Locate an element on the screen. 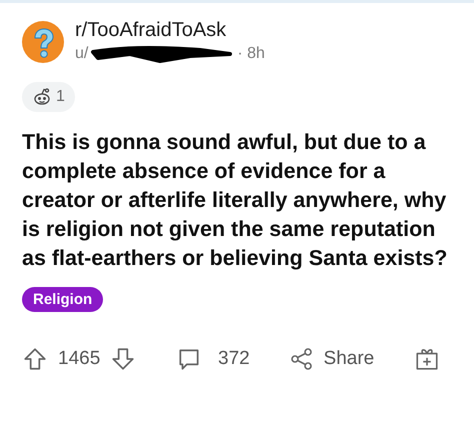 The height and width of the screenshot is (430, 474). share-icon is located at coordinates (302, 359).